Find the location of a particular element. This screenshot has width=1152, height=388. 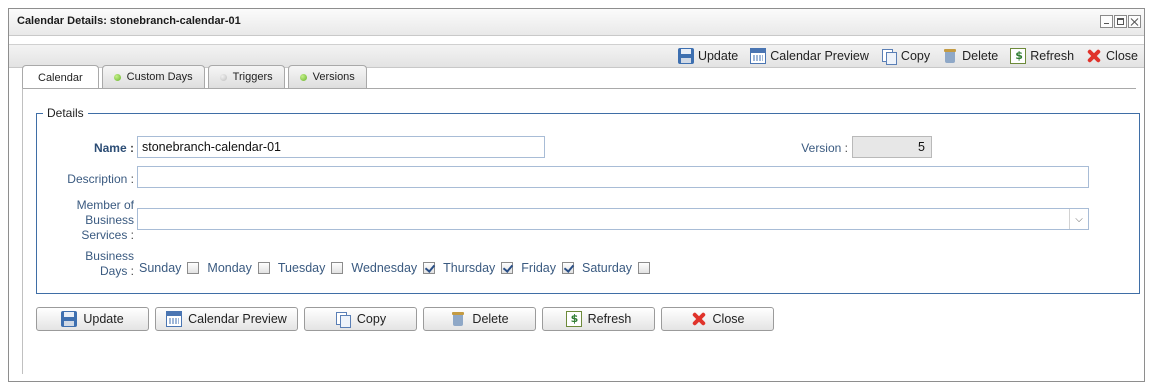

day-tuesday: Tuesday is located at coordinates (310, 268).